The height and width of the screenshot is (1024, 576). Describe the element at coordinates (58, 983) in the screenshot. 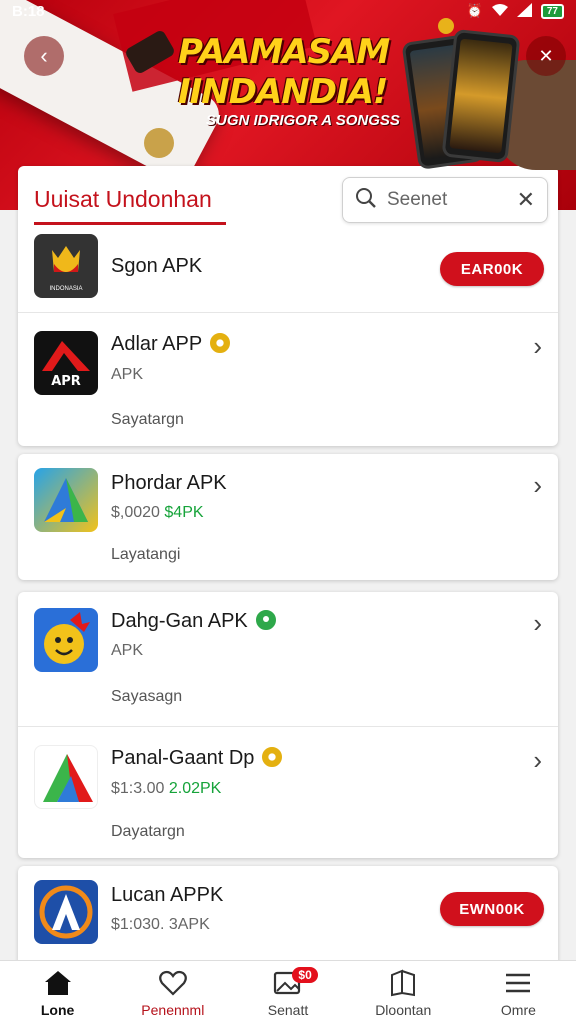

I see `home-icon` at that location.